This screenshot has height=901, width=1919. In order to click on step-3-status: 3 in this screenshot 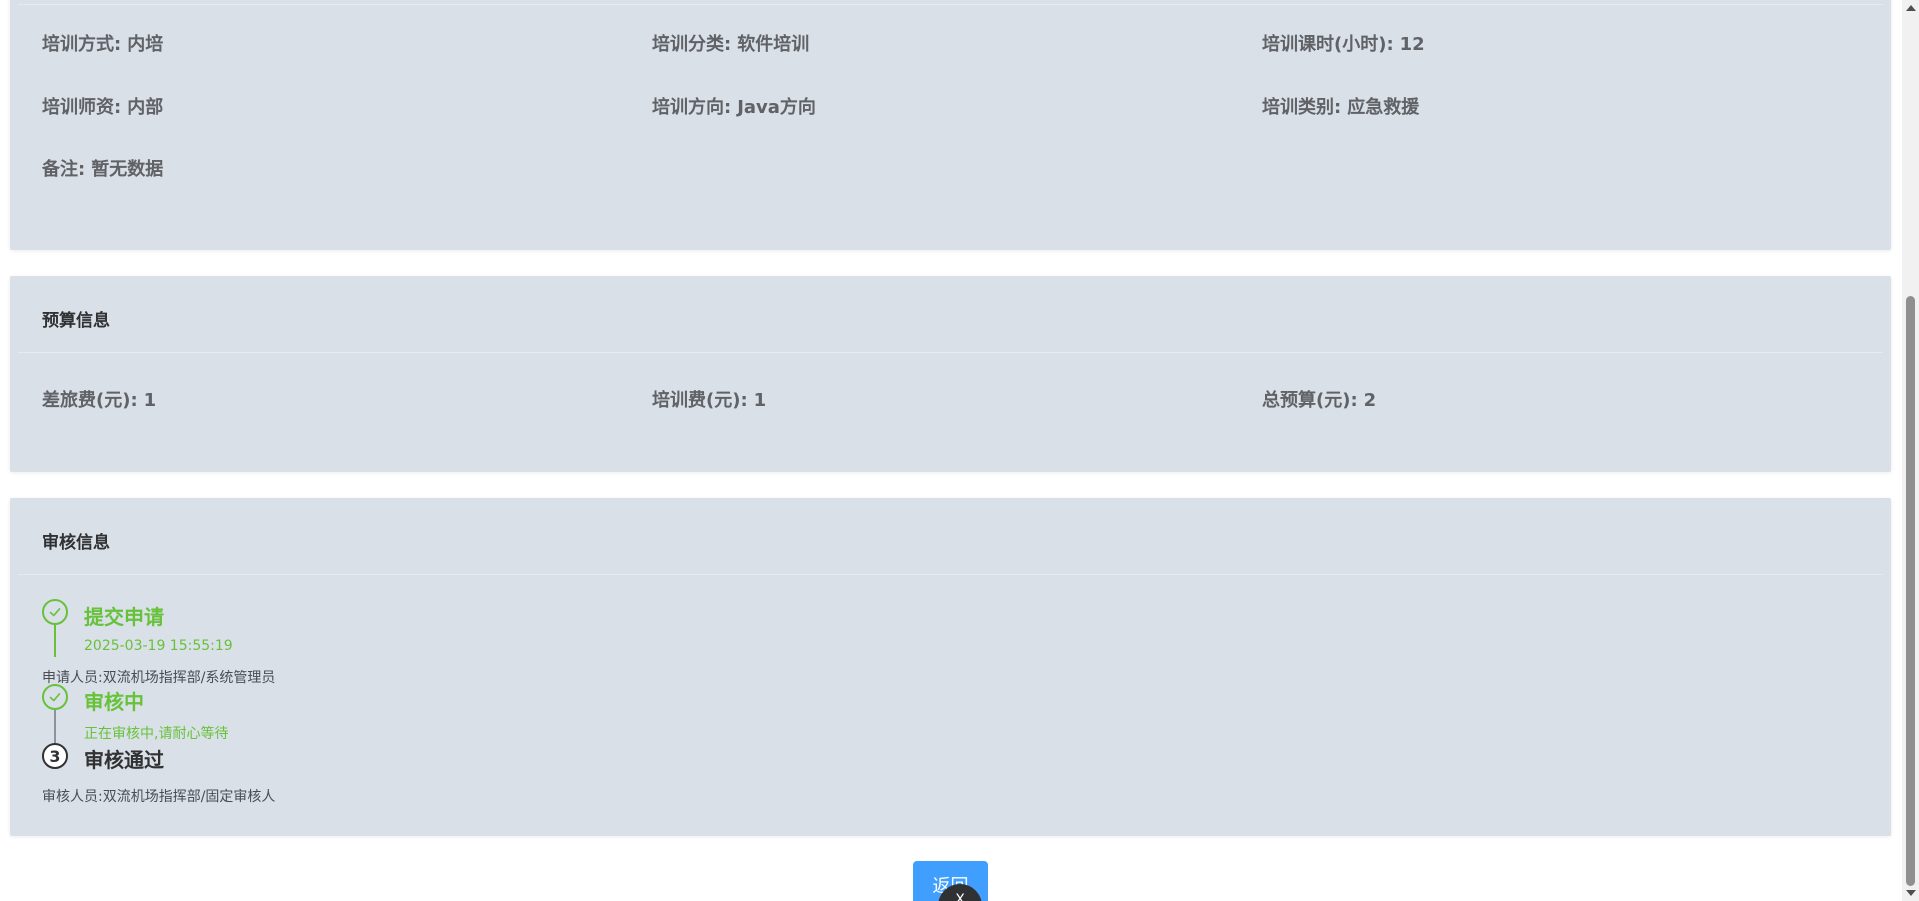, I will do `click(55, 756)`.